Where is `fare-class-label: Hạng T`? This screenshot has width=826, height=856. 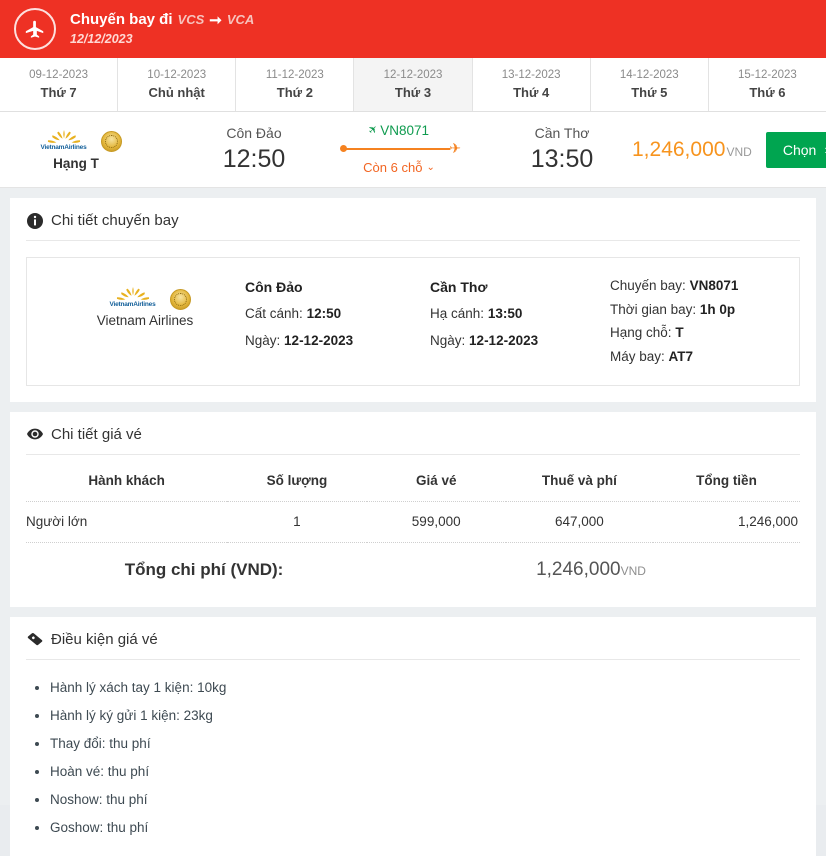
fare-class-label: Hạng T is located at coordinates (76, 163).